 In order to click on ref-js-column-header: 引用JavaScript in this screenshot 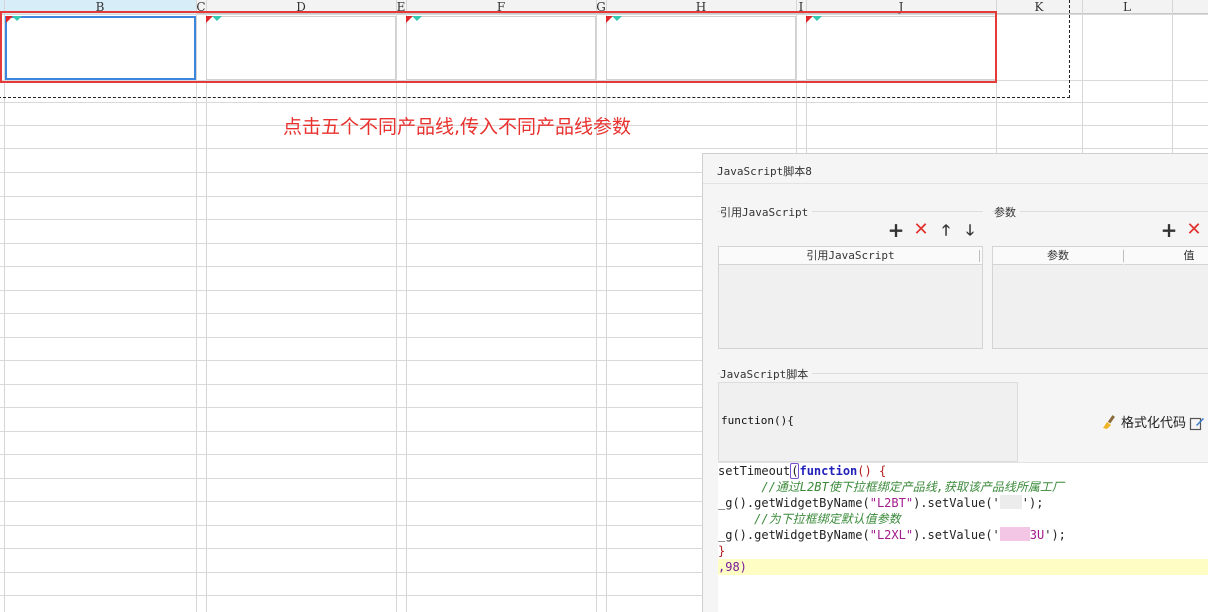, I will do `click(850, 256)`.